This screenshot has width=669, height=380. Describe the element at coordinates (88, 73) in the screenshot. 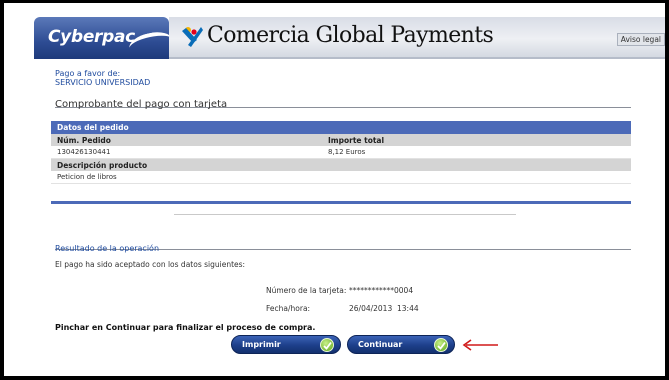

I see `pago-a-favor-label: Pago a favor de:` at that location.